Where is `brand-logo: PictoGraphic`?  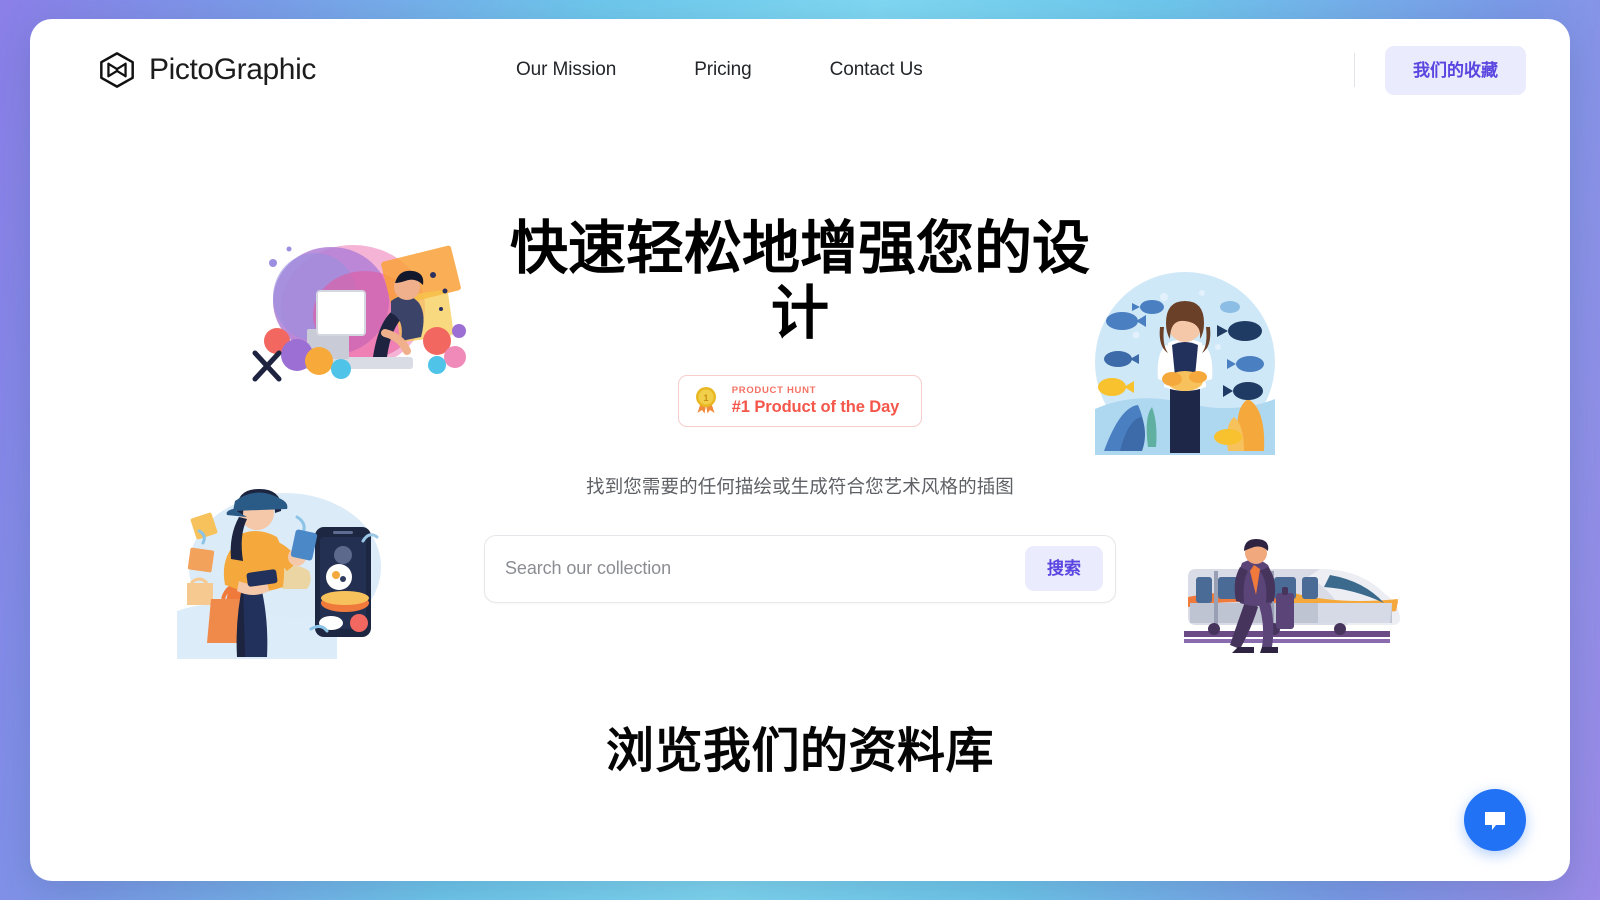 brand-logo: PictoGraphic is located at coordinates (207, 70).